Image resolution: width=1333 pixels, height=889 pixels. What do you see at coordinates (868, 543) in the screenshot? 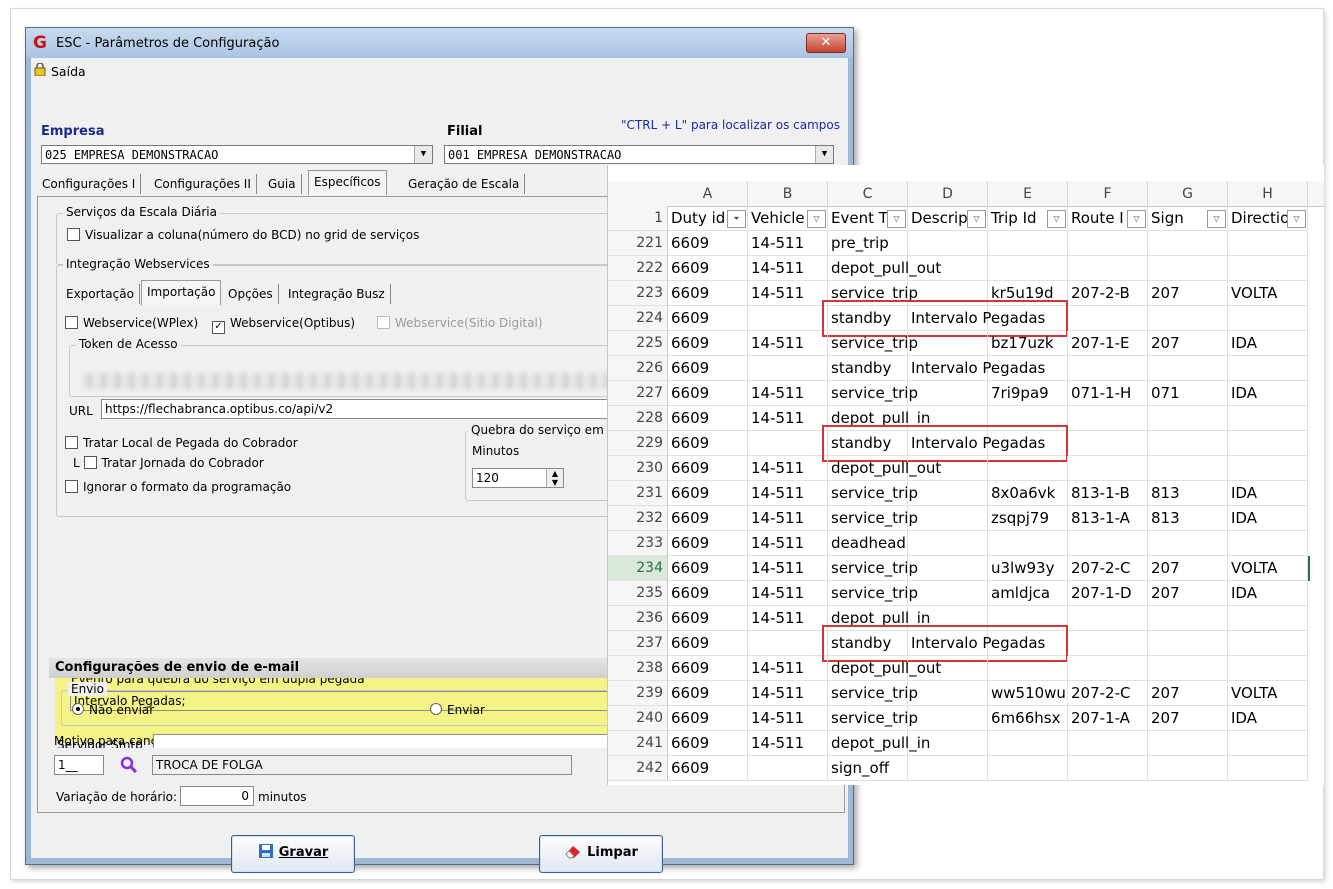
I see `table-cell: deadhead` at bounding box center [868, 543].